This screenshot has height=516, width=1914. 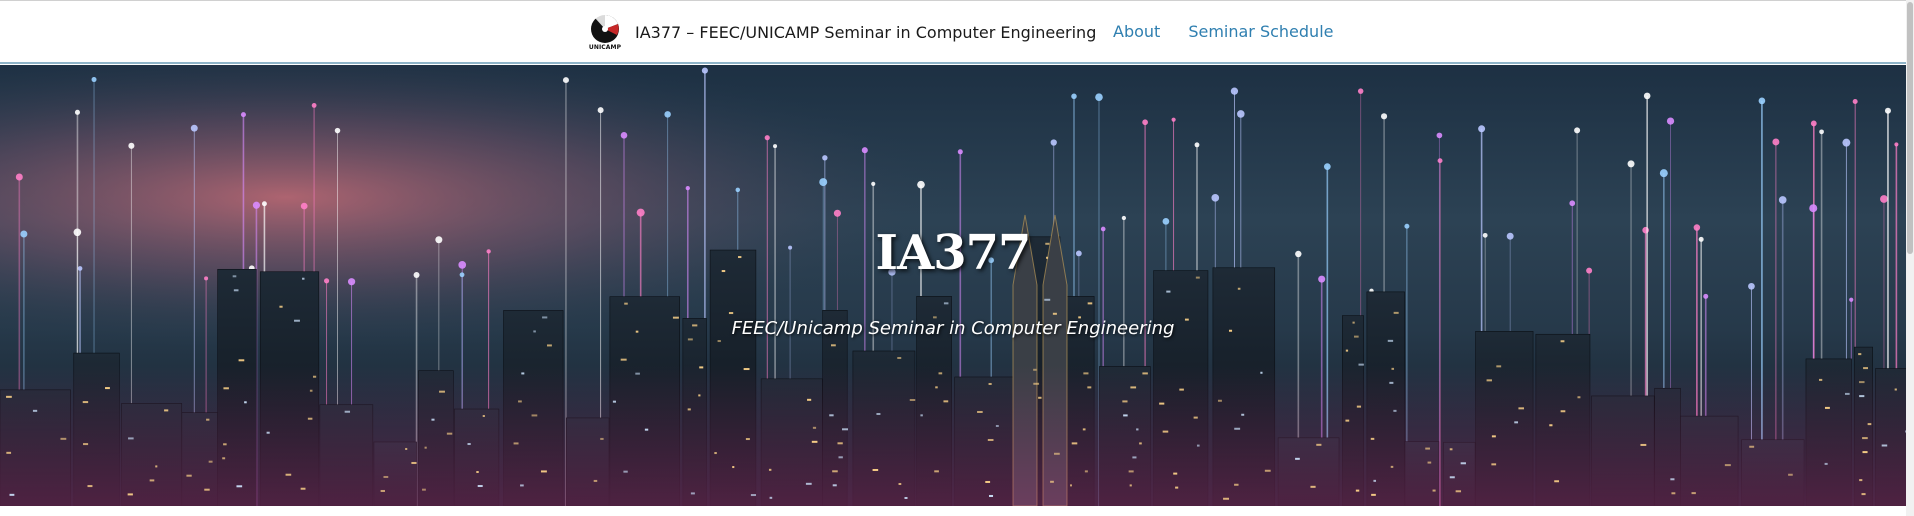 I want to click on scrollbar-thumb, so click(x=1910, y=128).